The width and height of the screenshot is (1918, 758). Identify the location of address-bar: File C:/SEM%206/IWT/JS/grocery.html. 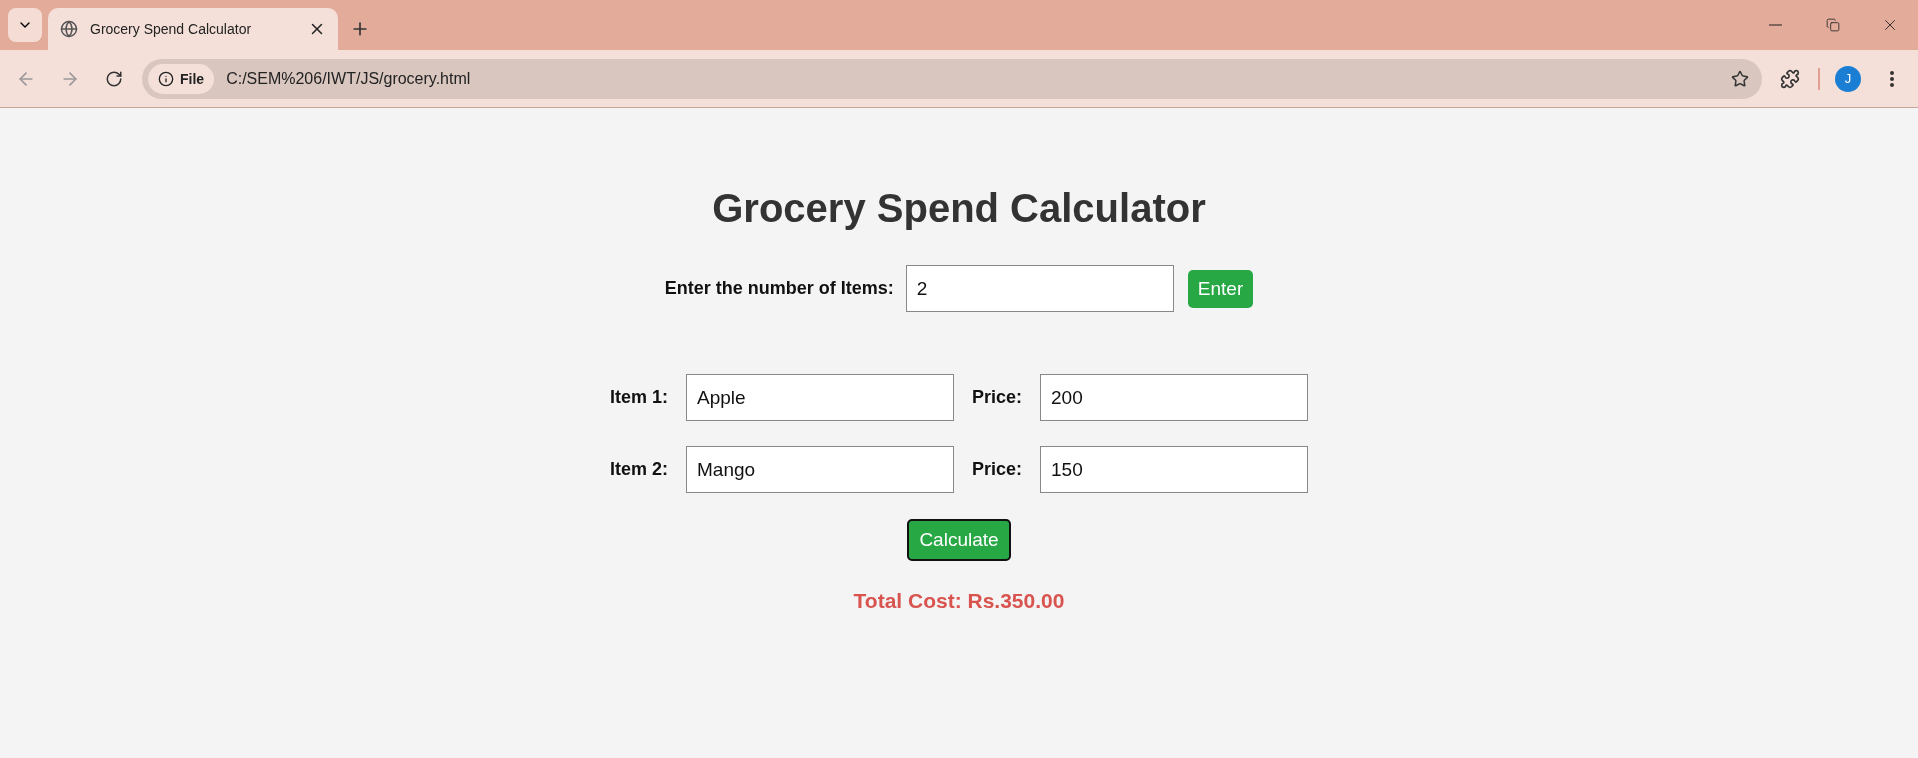
(952, 78).